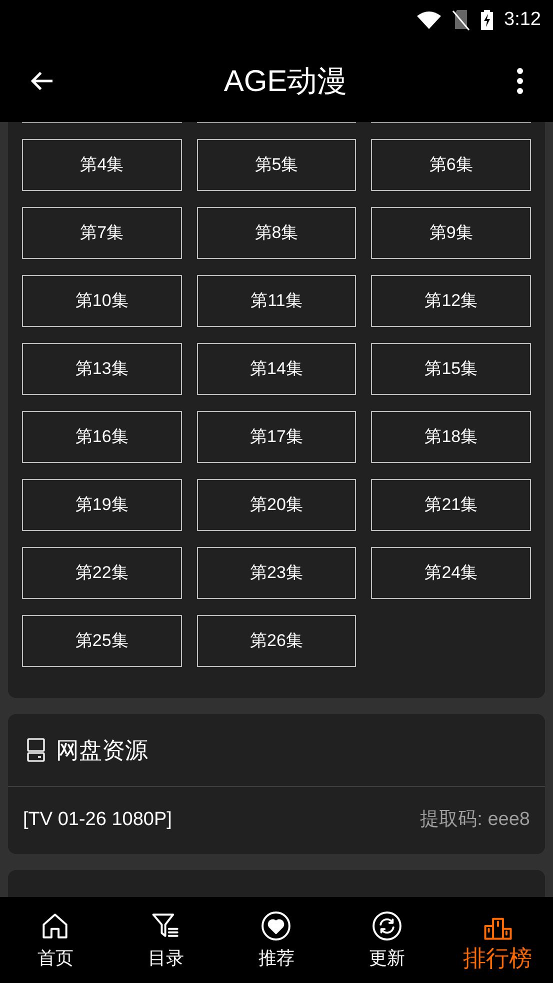 This screenshot has height=983, width=553. Describe the element at coordinates (276, 437) in the screenshot. I see `episode-button: 第17集` at that location.